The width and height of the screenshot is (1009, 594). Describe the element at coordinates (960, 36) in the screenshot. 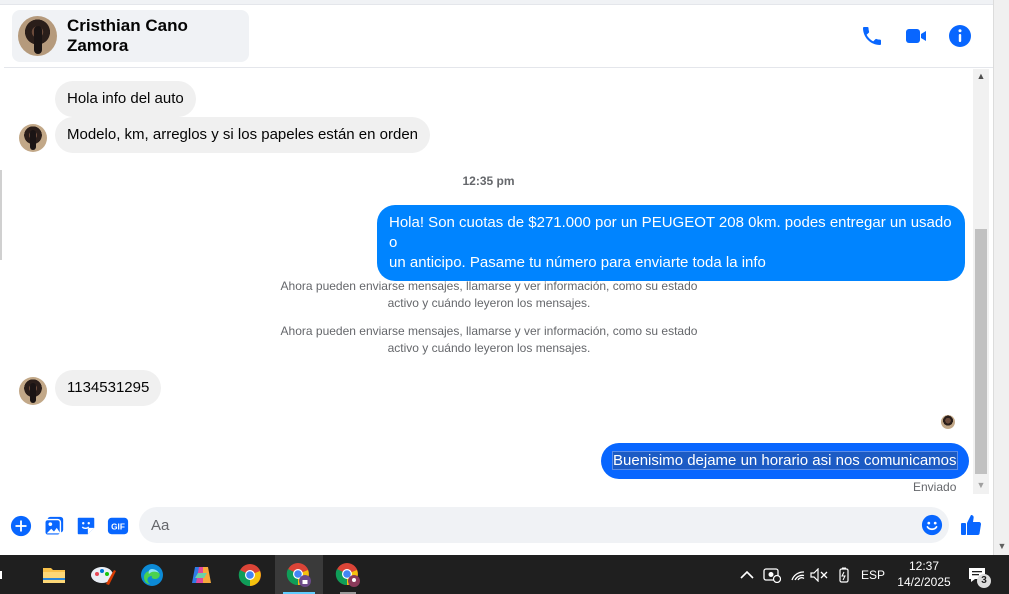

I see `info-icon` at that location.